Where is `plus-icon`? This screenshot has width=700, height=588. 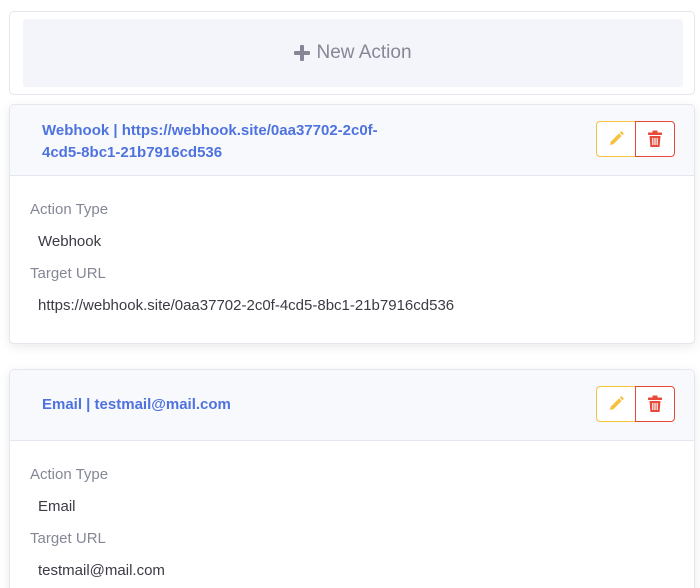 plus-icon is located at coordinates (302, 53).